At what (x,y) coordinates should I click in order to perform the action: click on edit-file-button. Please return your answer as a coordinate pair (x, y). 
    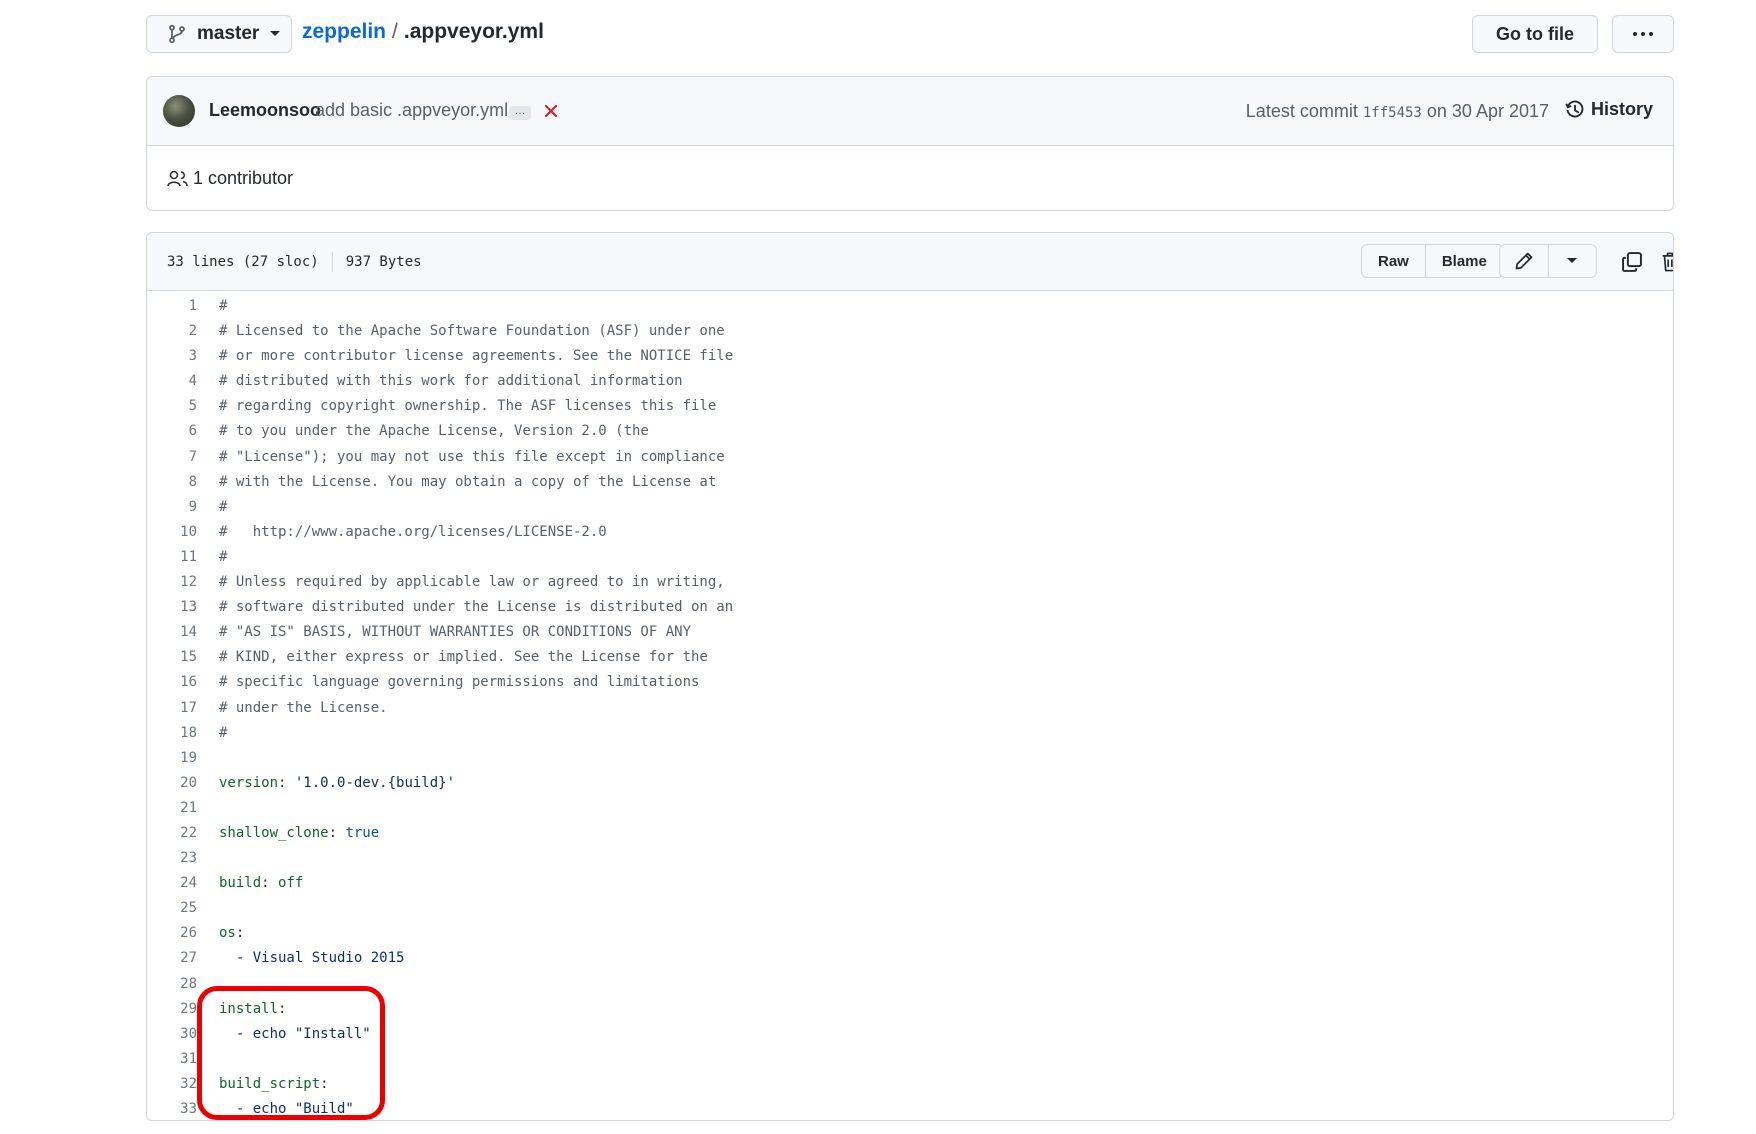
    Looking at the image, I should click on (1524, 261).